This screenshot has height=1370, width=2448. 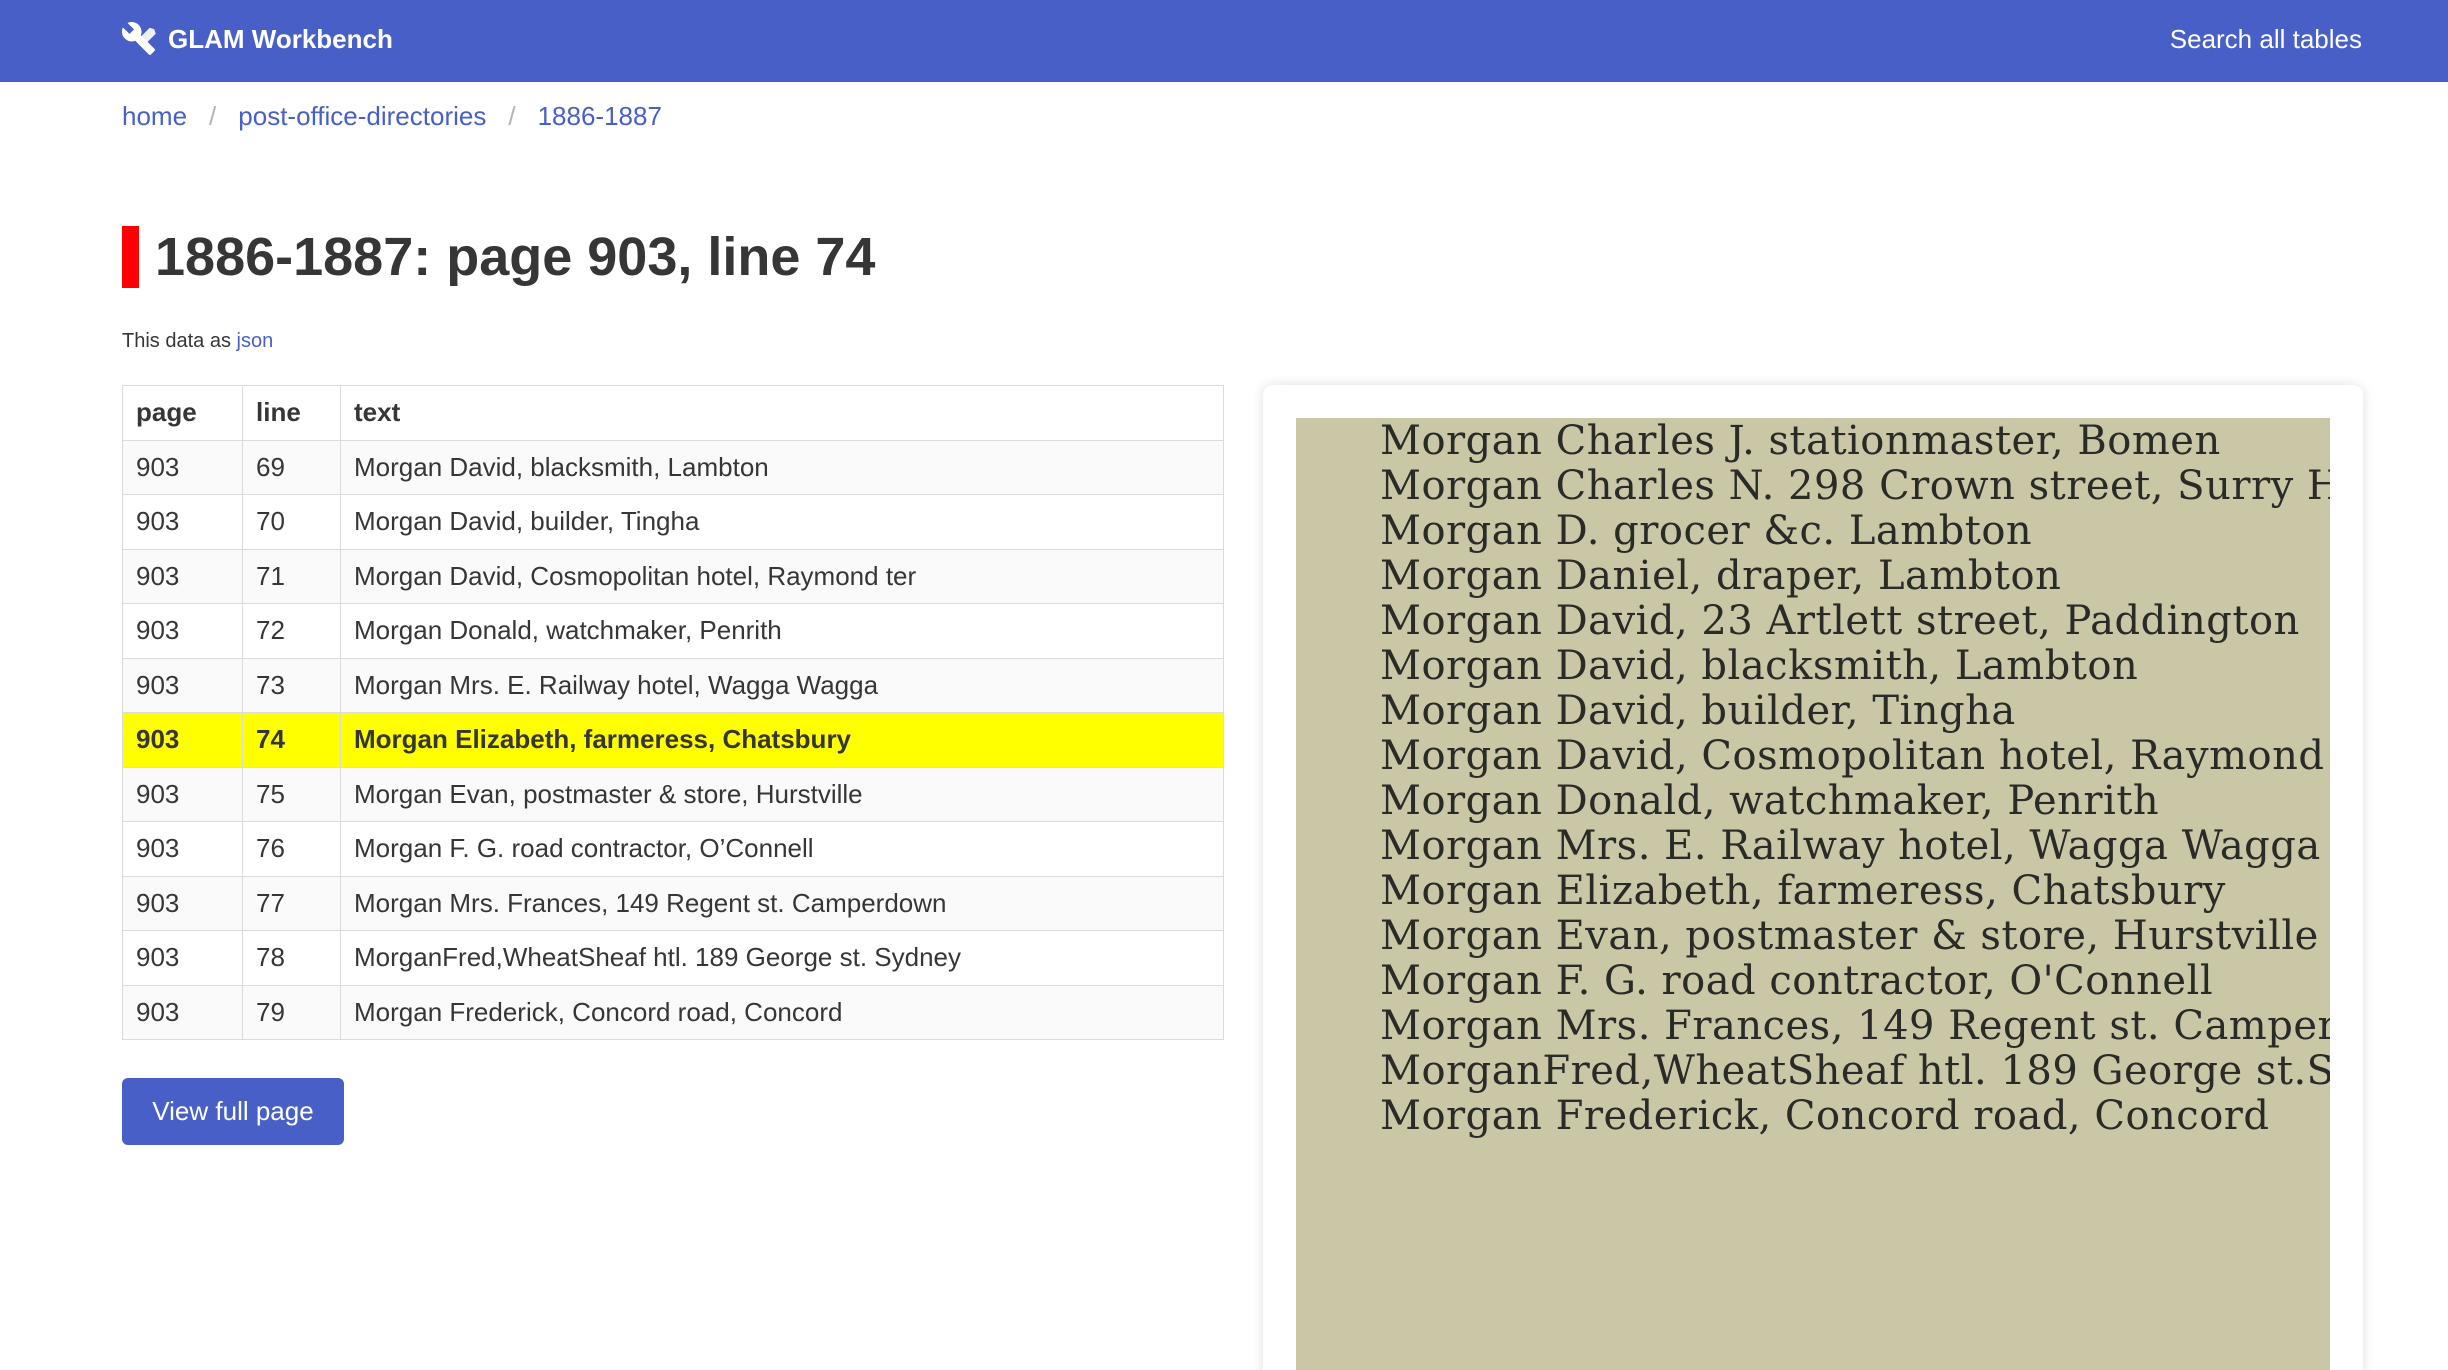 What do you see at coordinates (182, 413) in the screenshot?
I see `column-header-page: page` at bounding box center [182, 413].